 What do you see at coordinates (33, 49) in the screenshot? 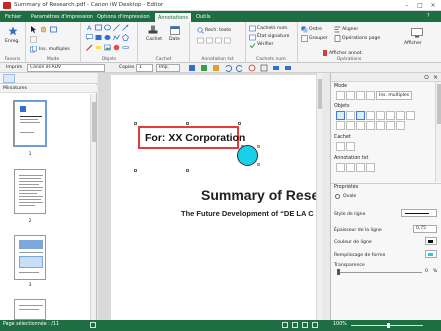
I see `multiple-insert-icon` at bounding box center [33, 49].